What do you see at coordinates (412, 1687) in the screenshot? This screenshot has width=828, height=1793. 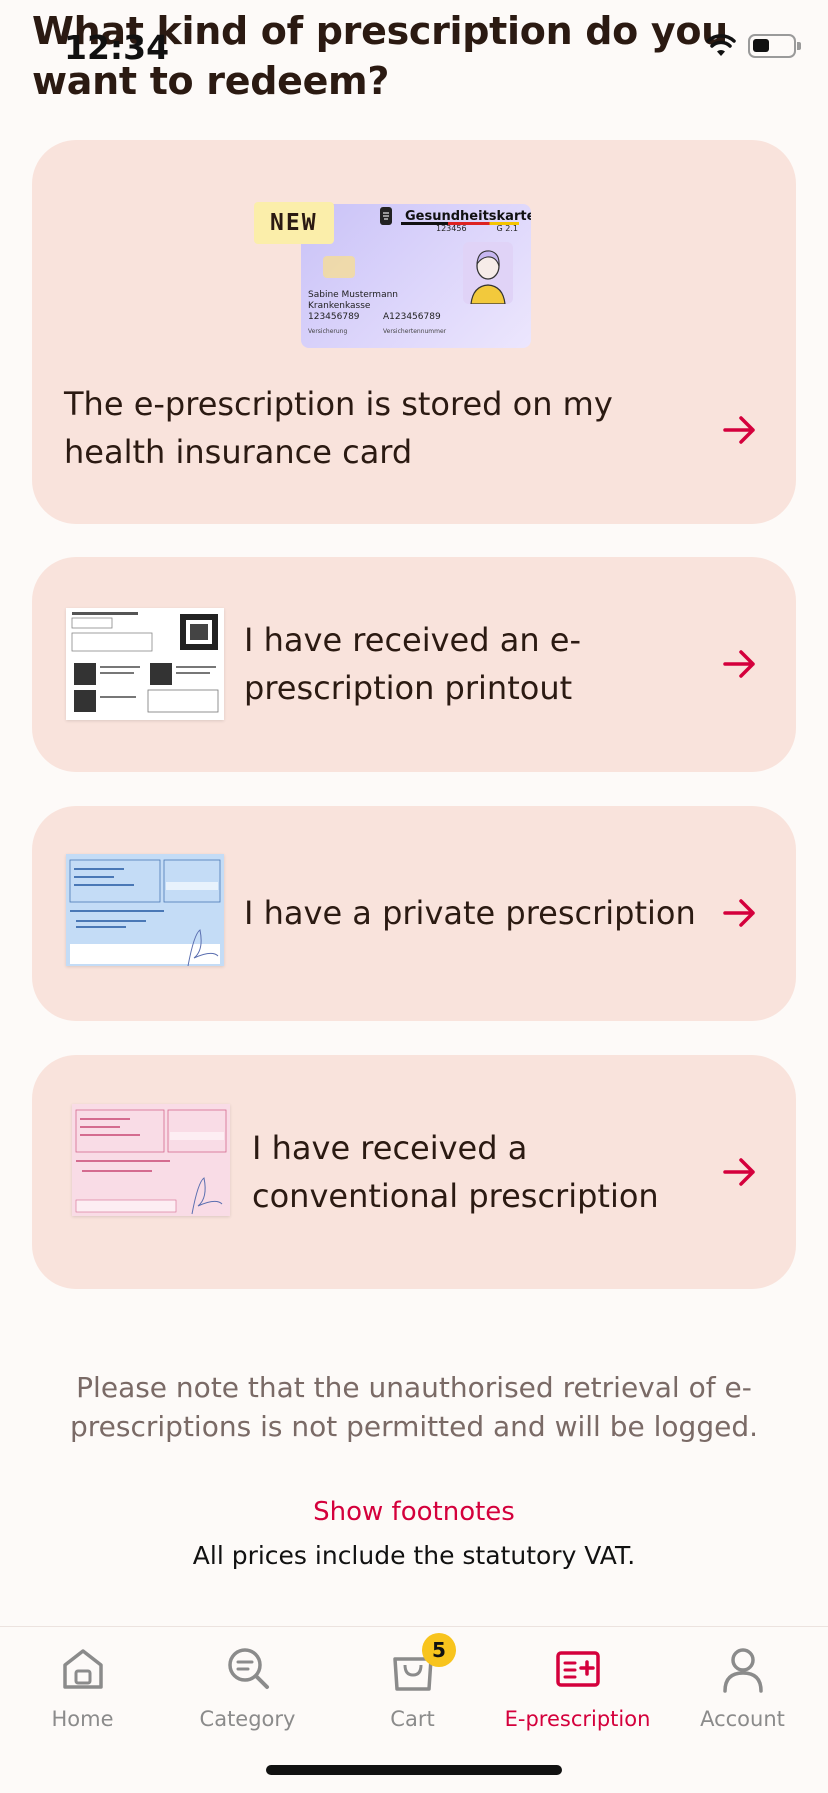 I see `tab-cart: 5 Cart` at bounding box center [412, 1687].